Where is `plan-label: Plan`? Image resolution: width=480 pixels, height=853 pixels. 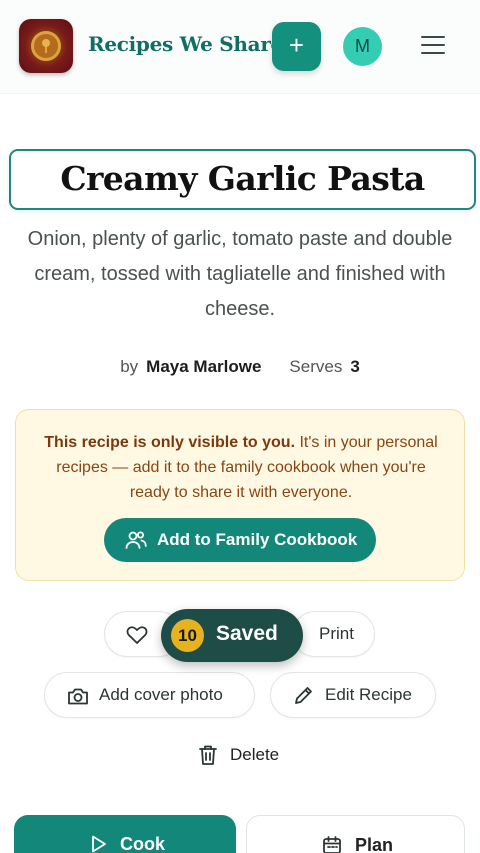 plan-label: Plan is located at coordinates (374, 844).